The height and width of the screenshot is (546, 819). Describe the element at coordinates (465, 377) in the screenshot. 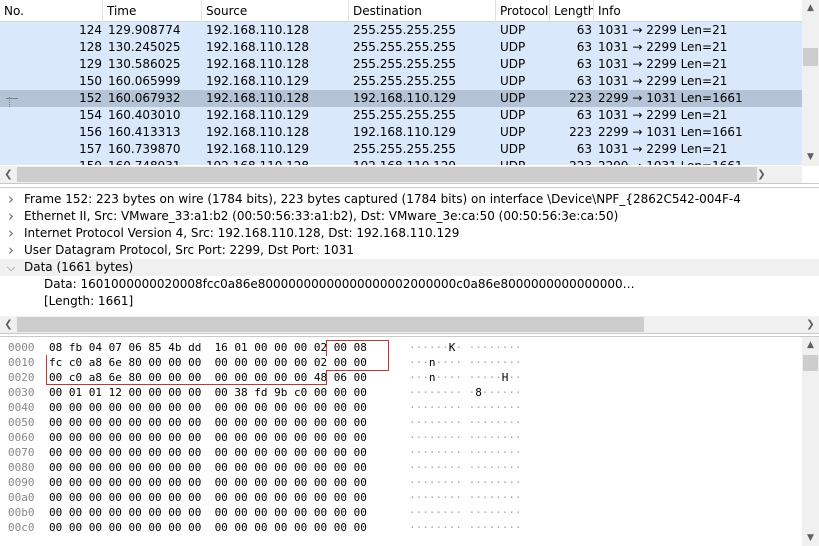

I see `hex-ascii: ···n···· ·····H··` at that location.